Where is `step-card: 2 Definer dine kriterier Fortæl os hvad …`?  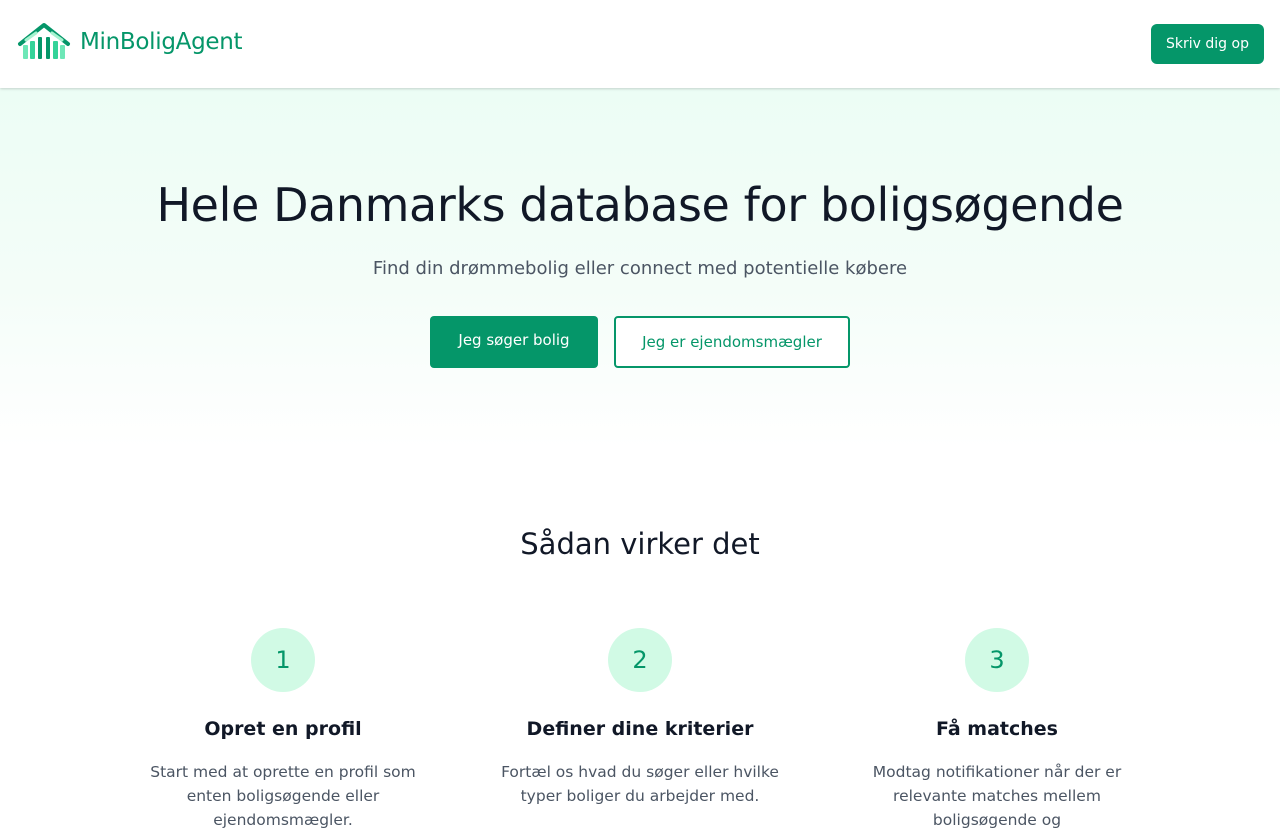 step-card: 2 Definer dine kriterier Fortæl os hvad … is located at coordinates (640, 718).